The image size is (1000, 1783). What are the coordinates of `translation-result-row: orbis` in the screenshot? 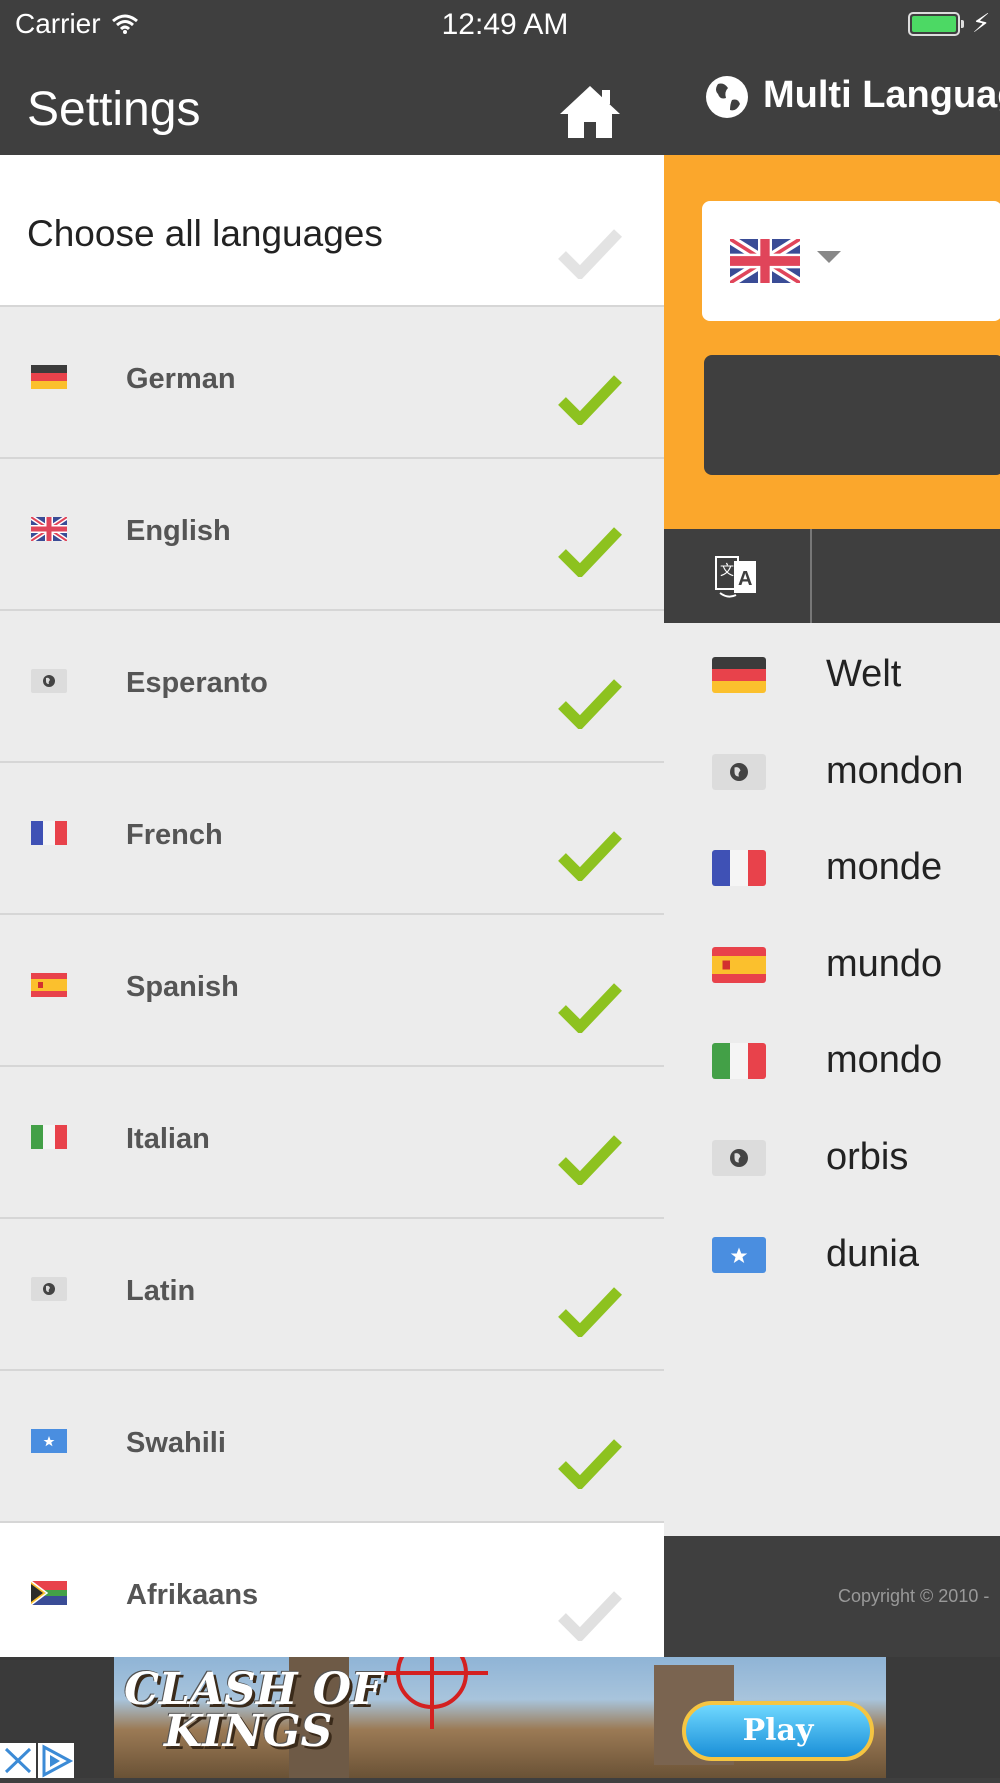 It's located at (832, 1154).